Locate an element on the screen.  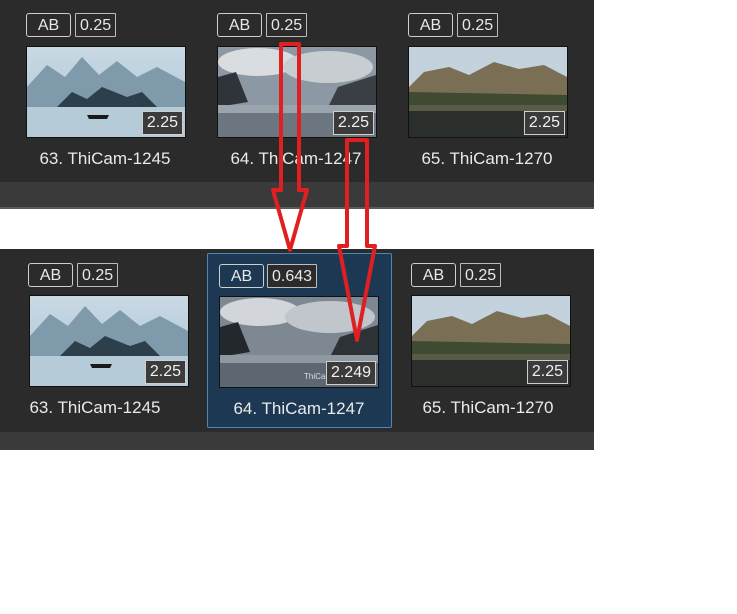
annotation-arrows is located at coordinates (324, 192).